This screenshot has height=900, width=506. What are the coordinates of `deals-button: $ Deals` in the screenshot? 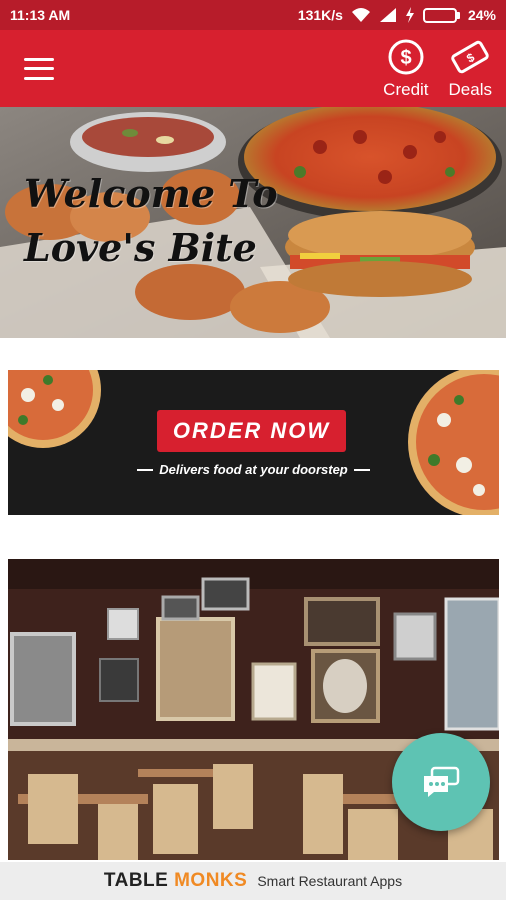 It's located at (470, 69).